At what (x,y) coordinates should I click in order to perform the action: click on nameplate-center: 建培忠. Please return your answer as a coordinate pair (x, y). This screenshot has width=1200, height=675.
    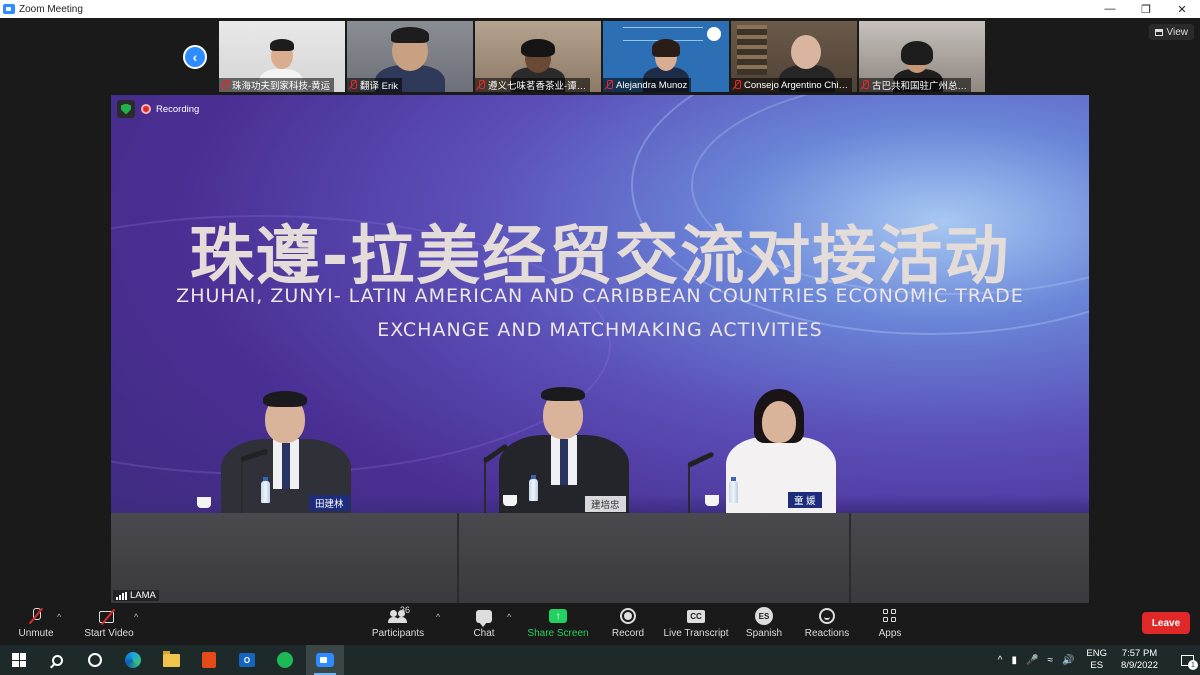
    Looking at the image, I should click on (605, 504).